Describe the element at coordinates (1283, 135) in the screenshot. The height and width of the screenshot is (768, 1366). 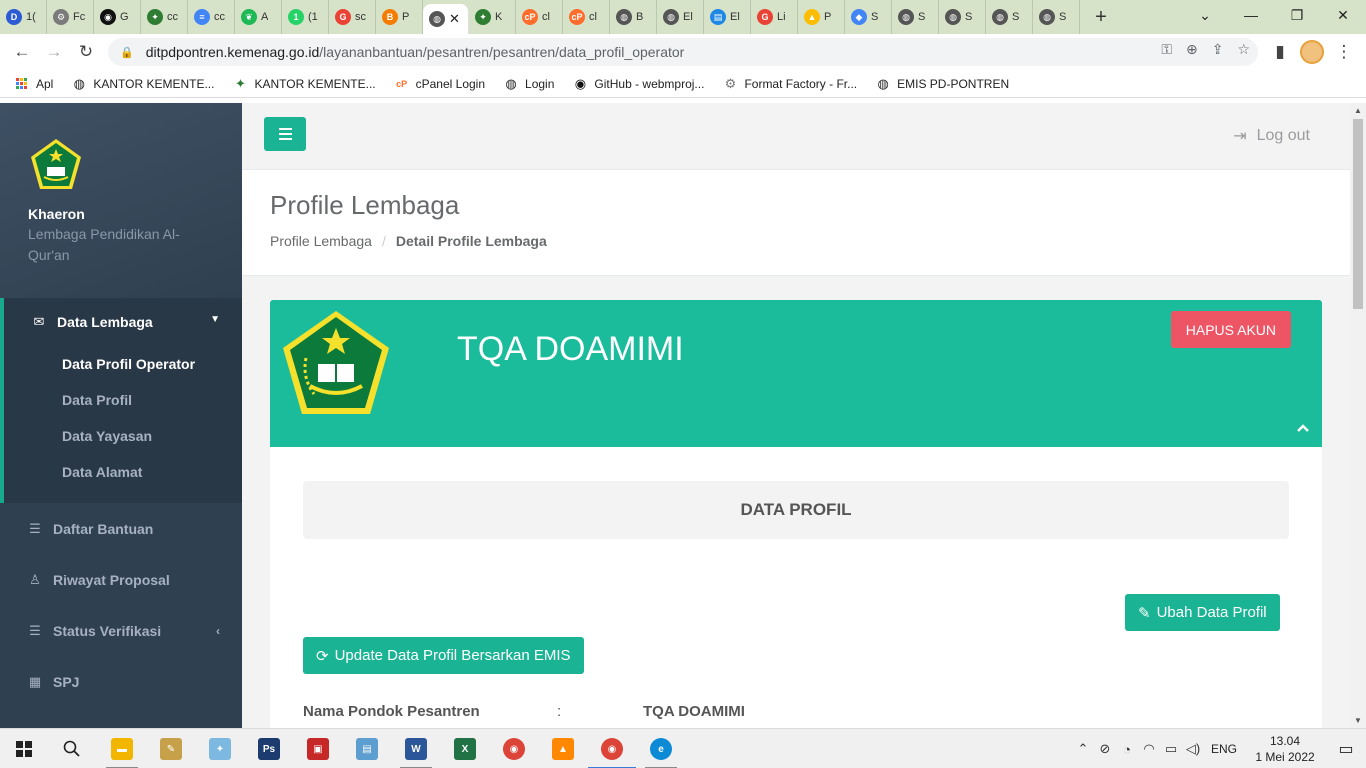
I see `logout-label: Log out` at that location.